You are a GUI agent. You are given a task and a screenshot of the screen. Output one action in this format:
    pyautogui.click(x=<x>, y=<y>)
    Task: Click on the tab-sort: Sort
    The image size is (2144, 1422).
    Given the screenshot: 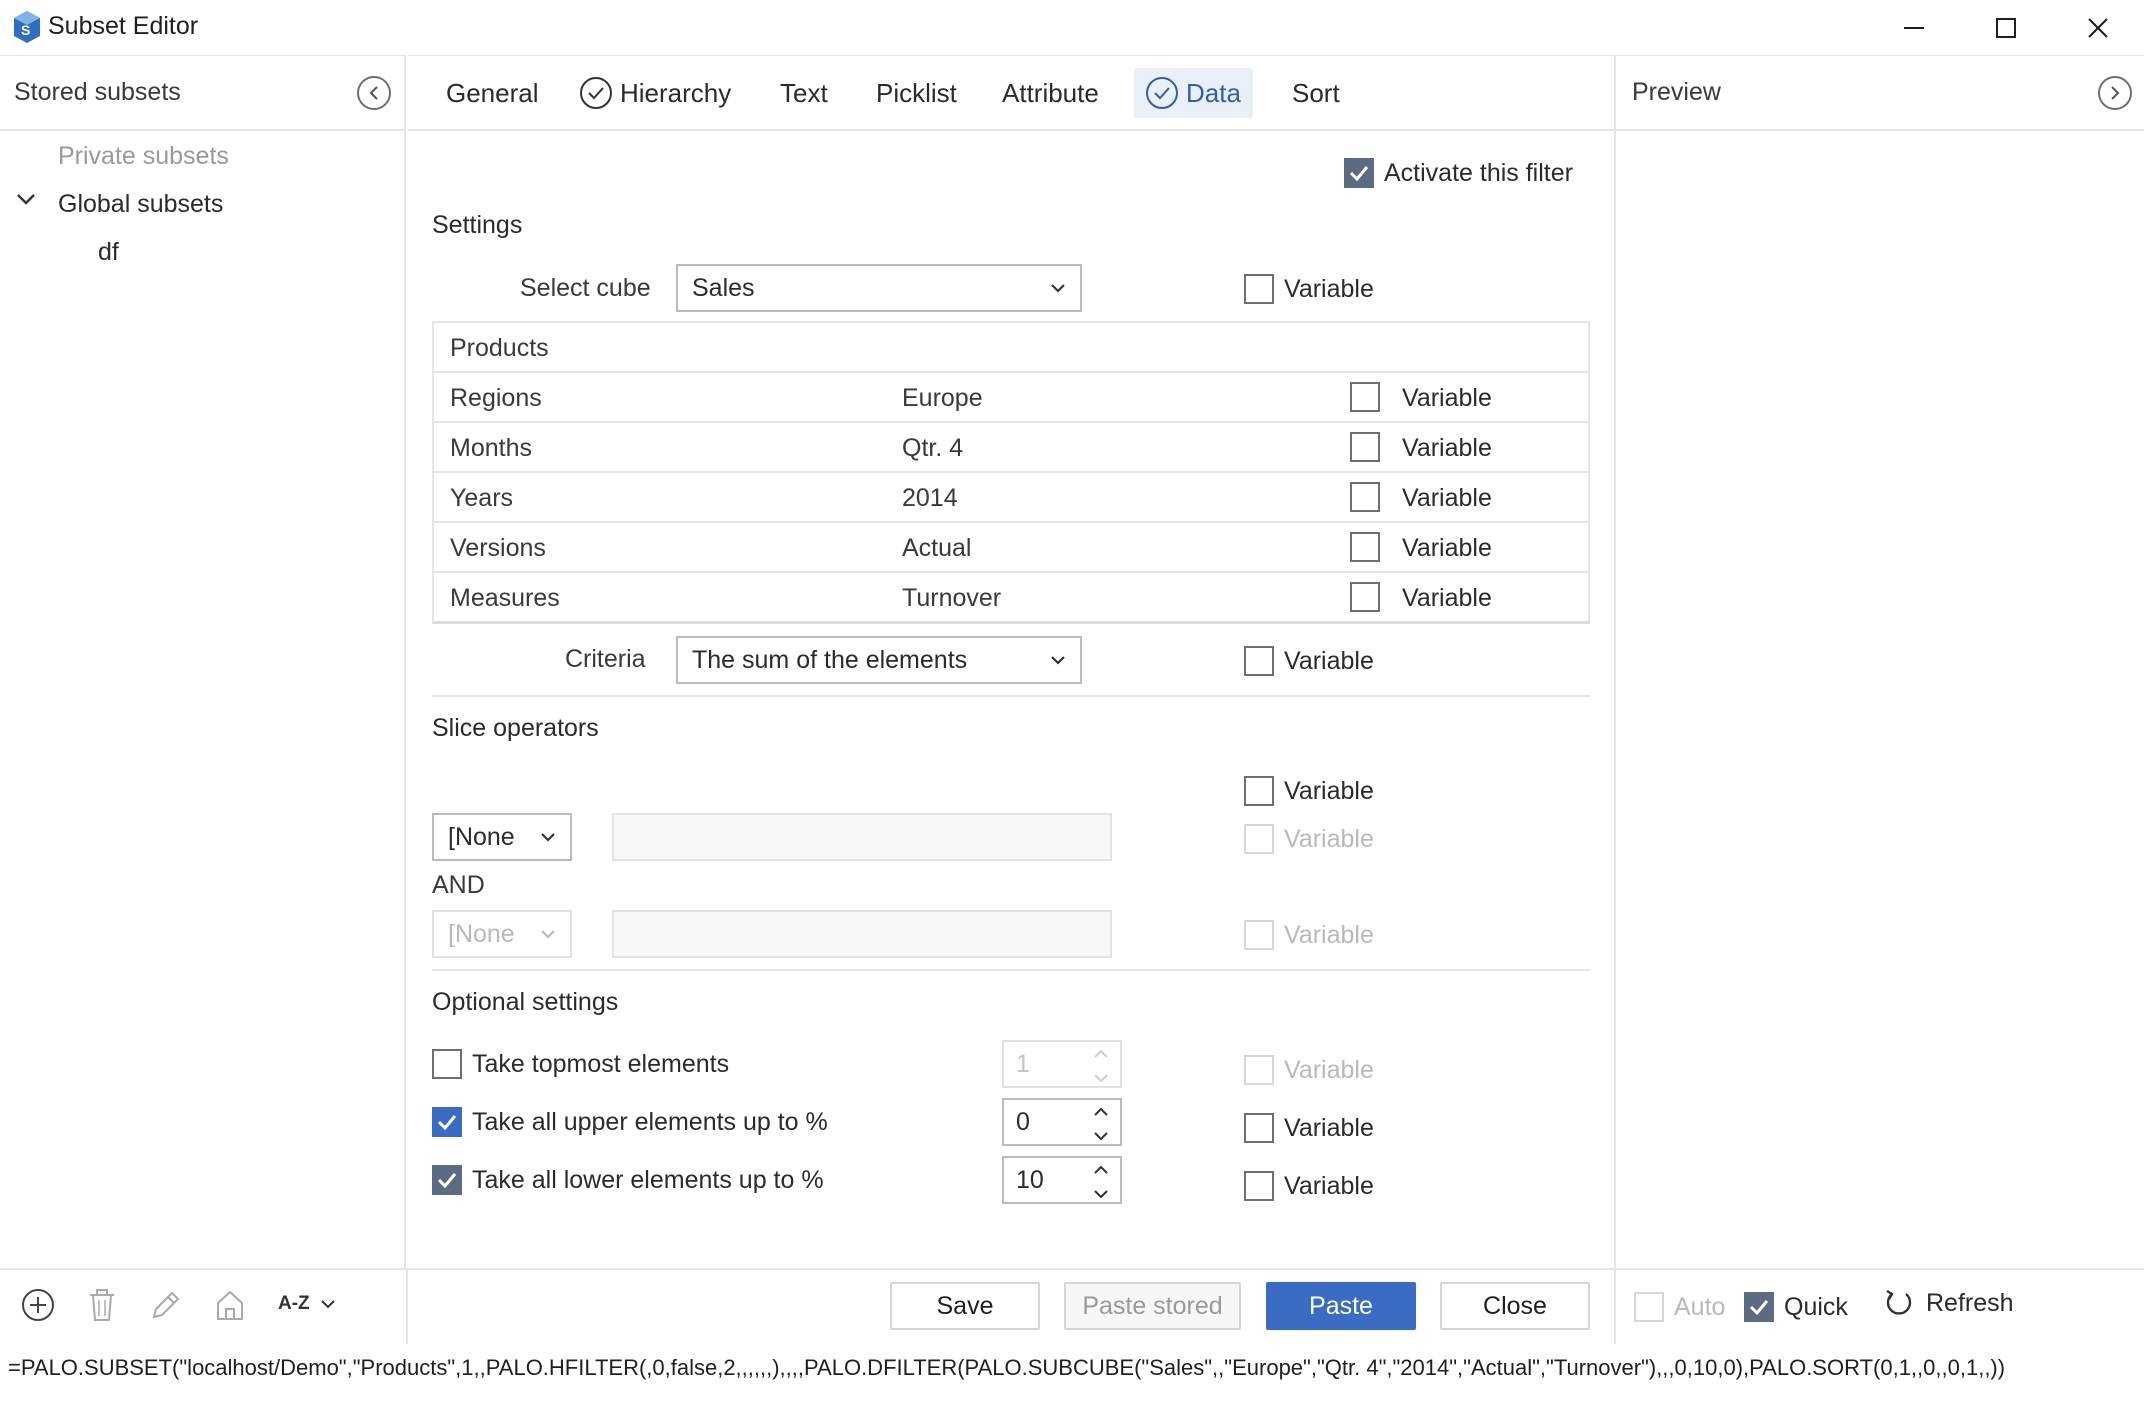 What is the action you would take?
    pyautogui.click(x=1316, y=93)
    